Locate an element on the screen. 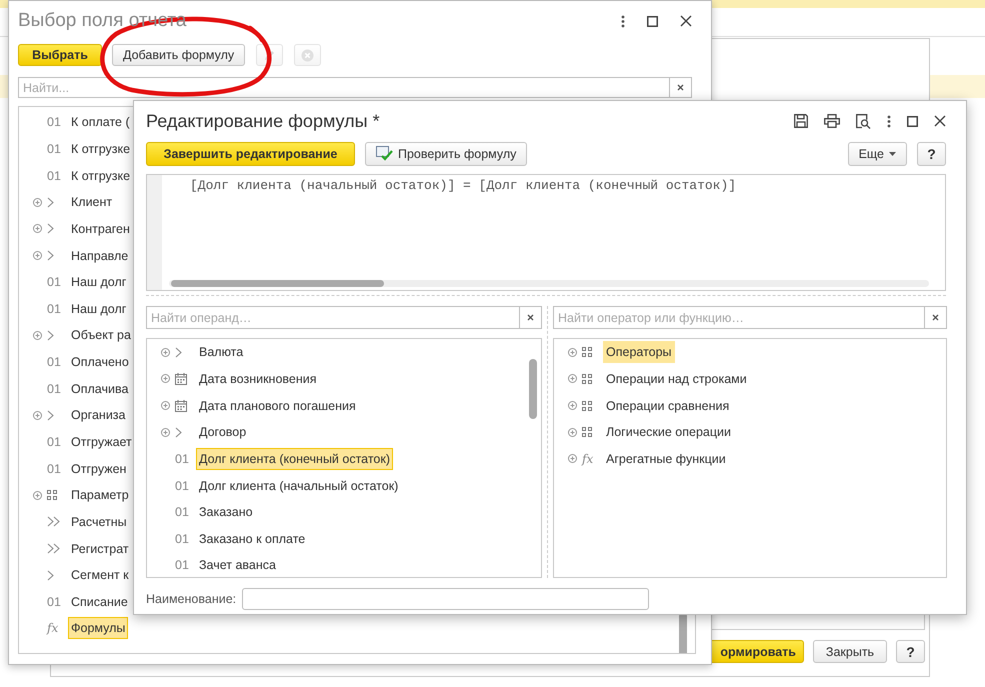 The image size is (985, 687). primary-button: Выбрать is located at coordinates (60, 55).